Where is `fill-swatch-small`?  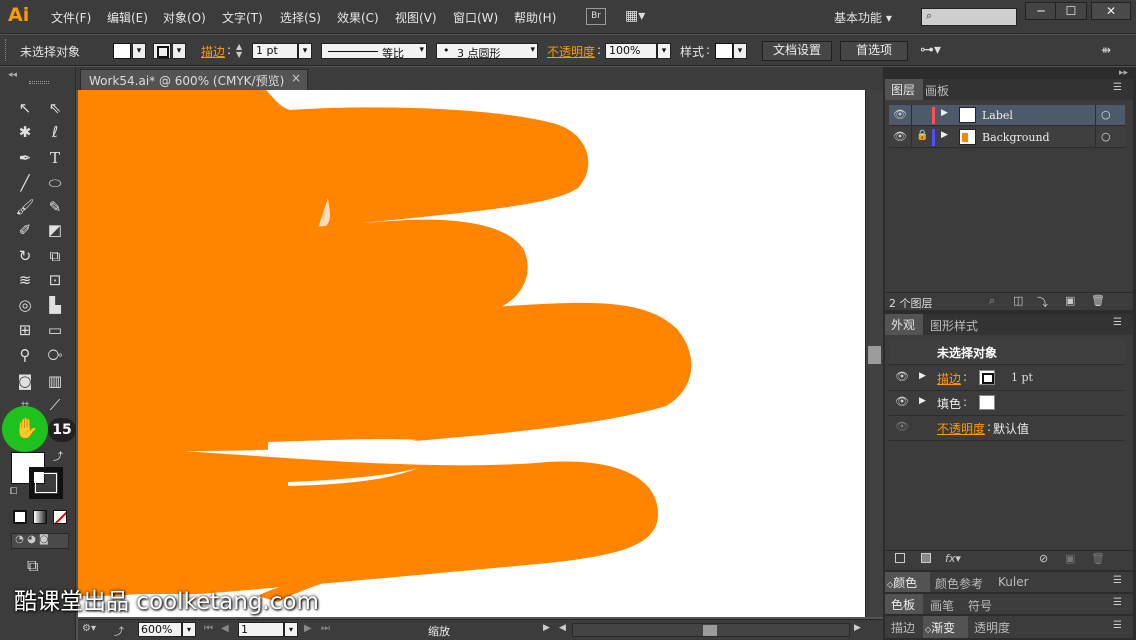
fill-swatch-small is located at coordinates (987, 402).